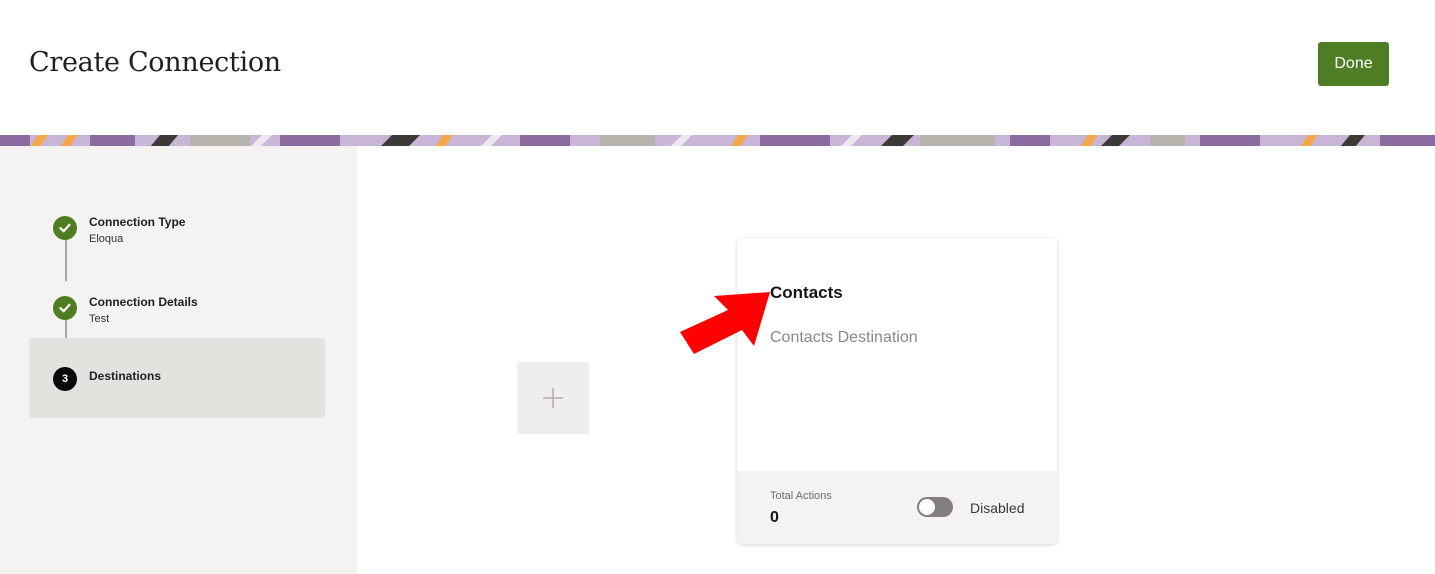 This screenshot has width=1435, height=574. What do you see at coordinates (99, 319) in the screenshot?
I see `step-subtitle: Test` at bounding box center [99, 319].